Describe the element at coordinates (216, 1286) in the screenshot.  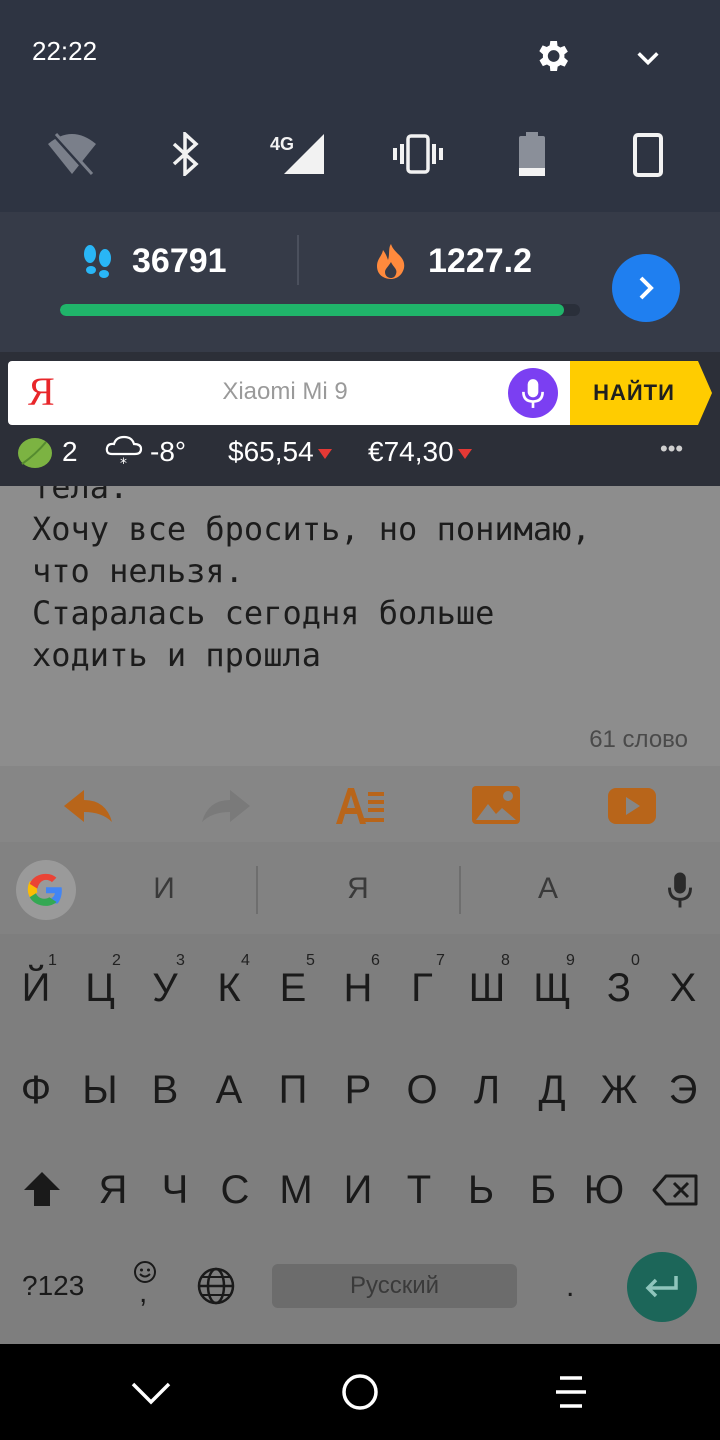
I see `globe-icon` at that location.